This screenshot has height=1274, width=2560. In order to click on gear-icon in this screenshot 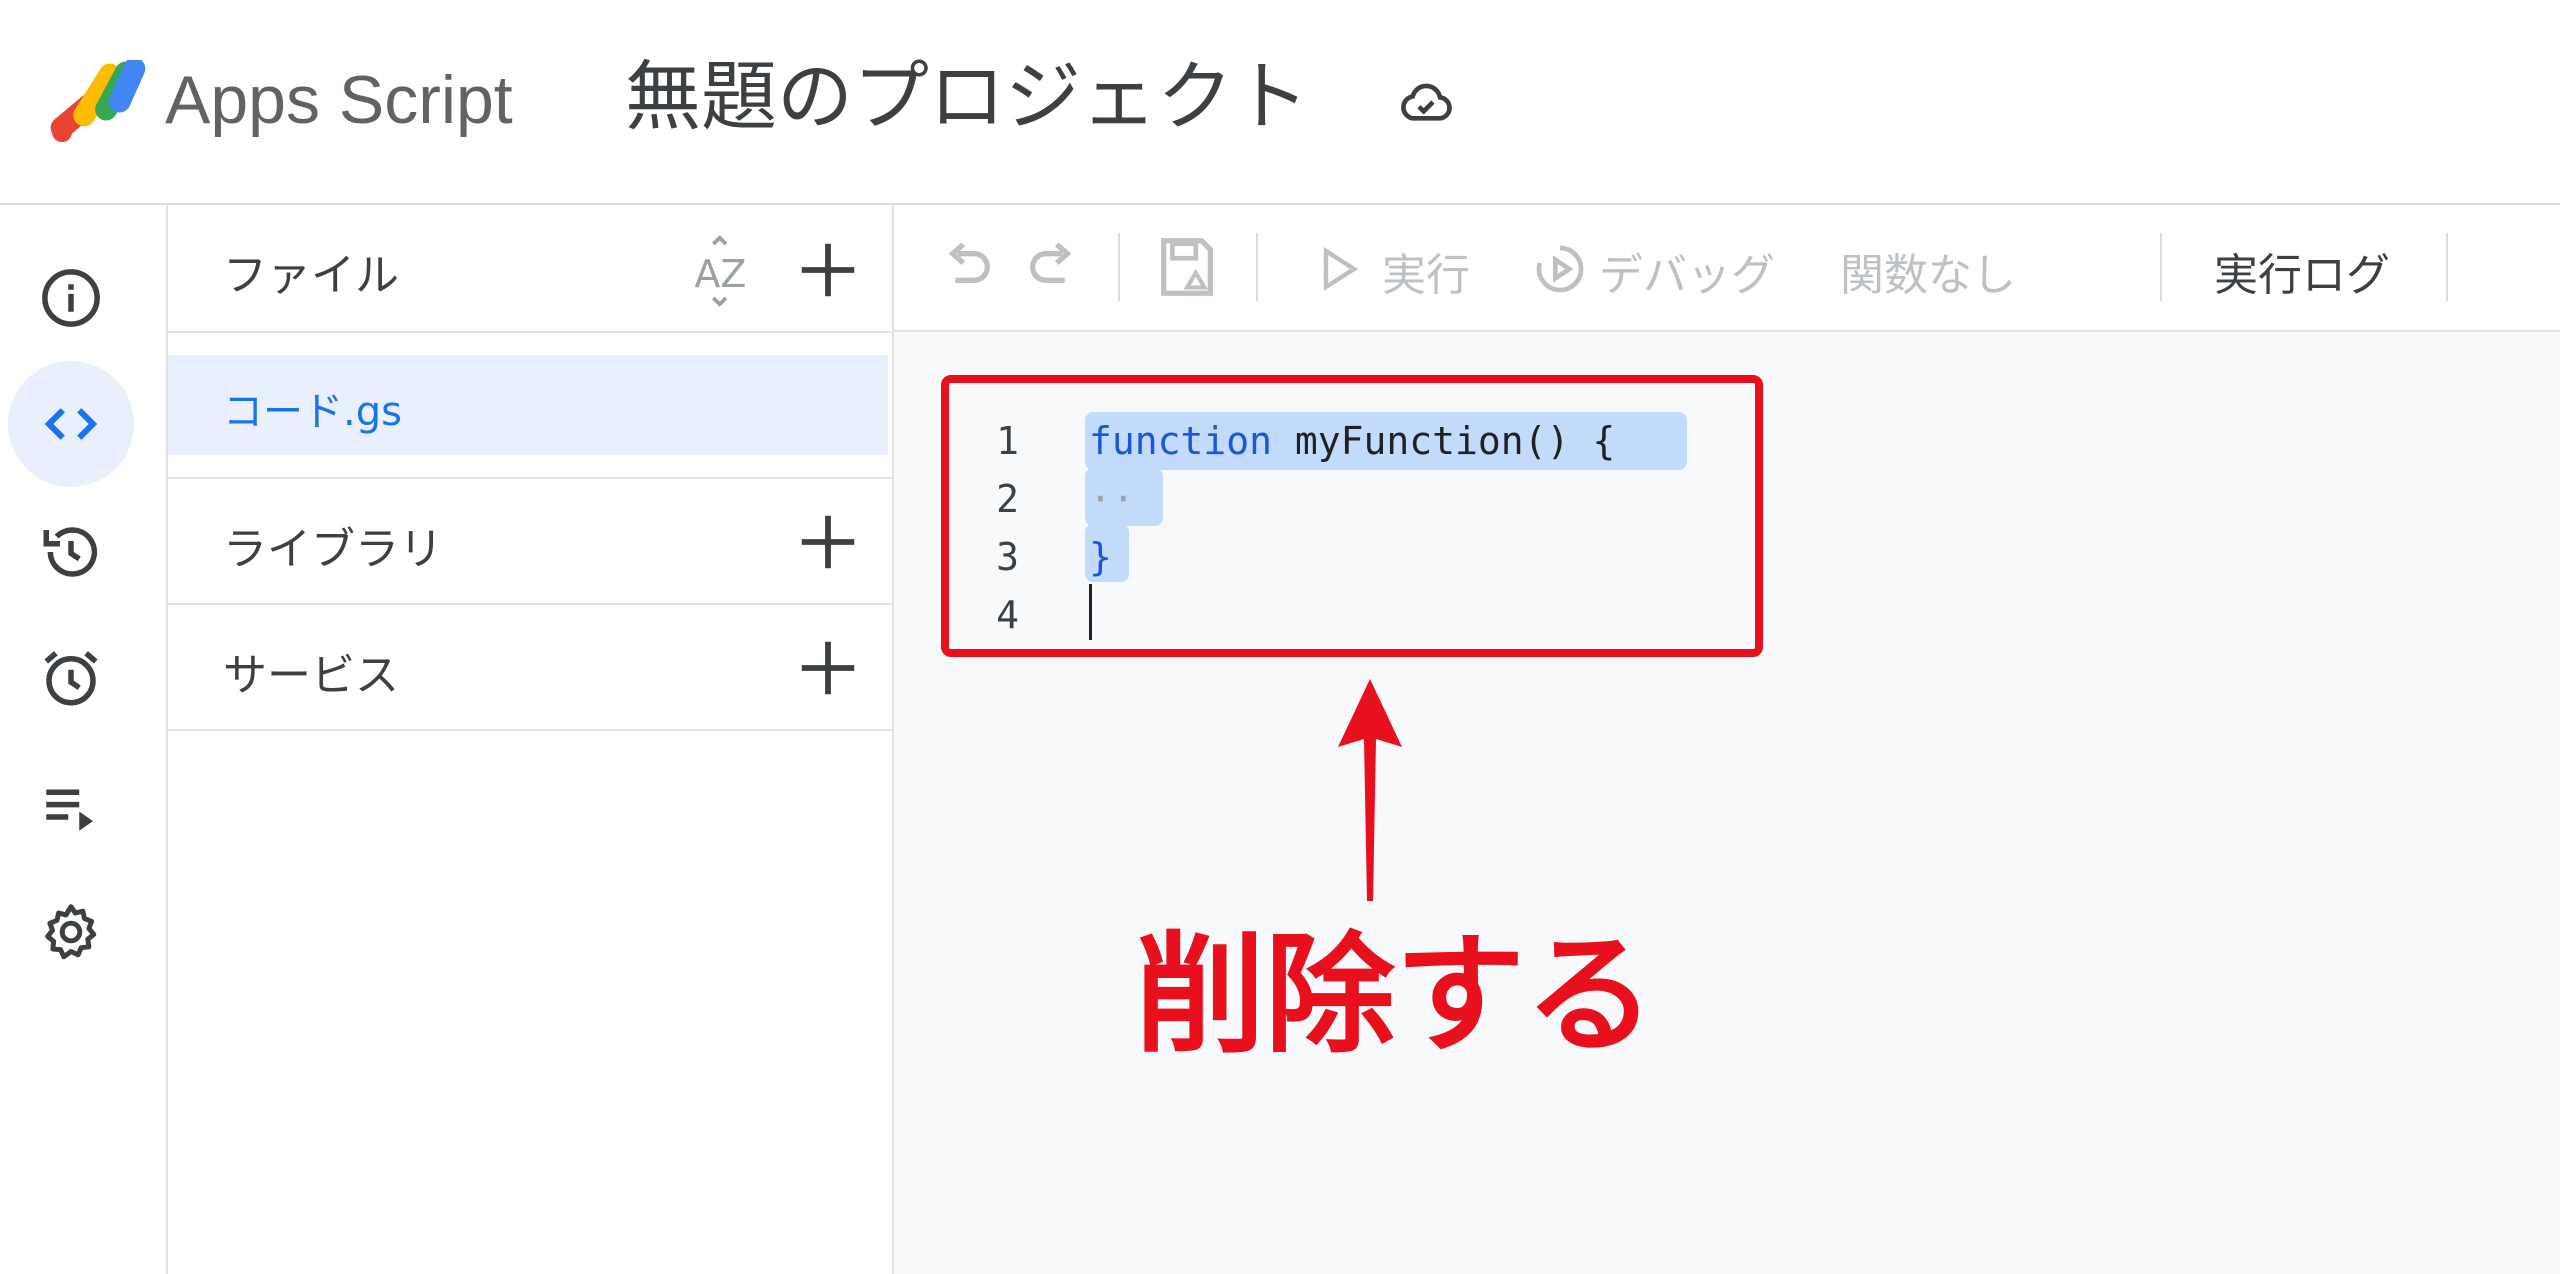, I will do `click(71, 932)`.